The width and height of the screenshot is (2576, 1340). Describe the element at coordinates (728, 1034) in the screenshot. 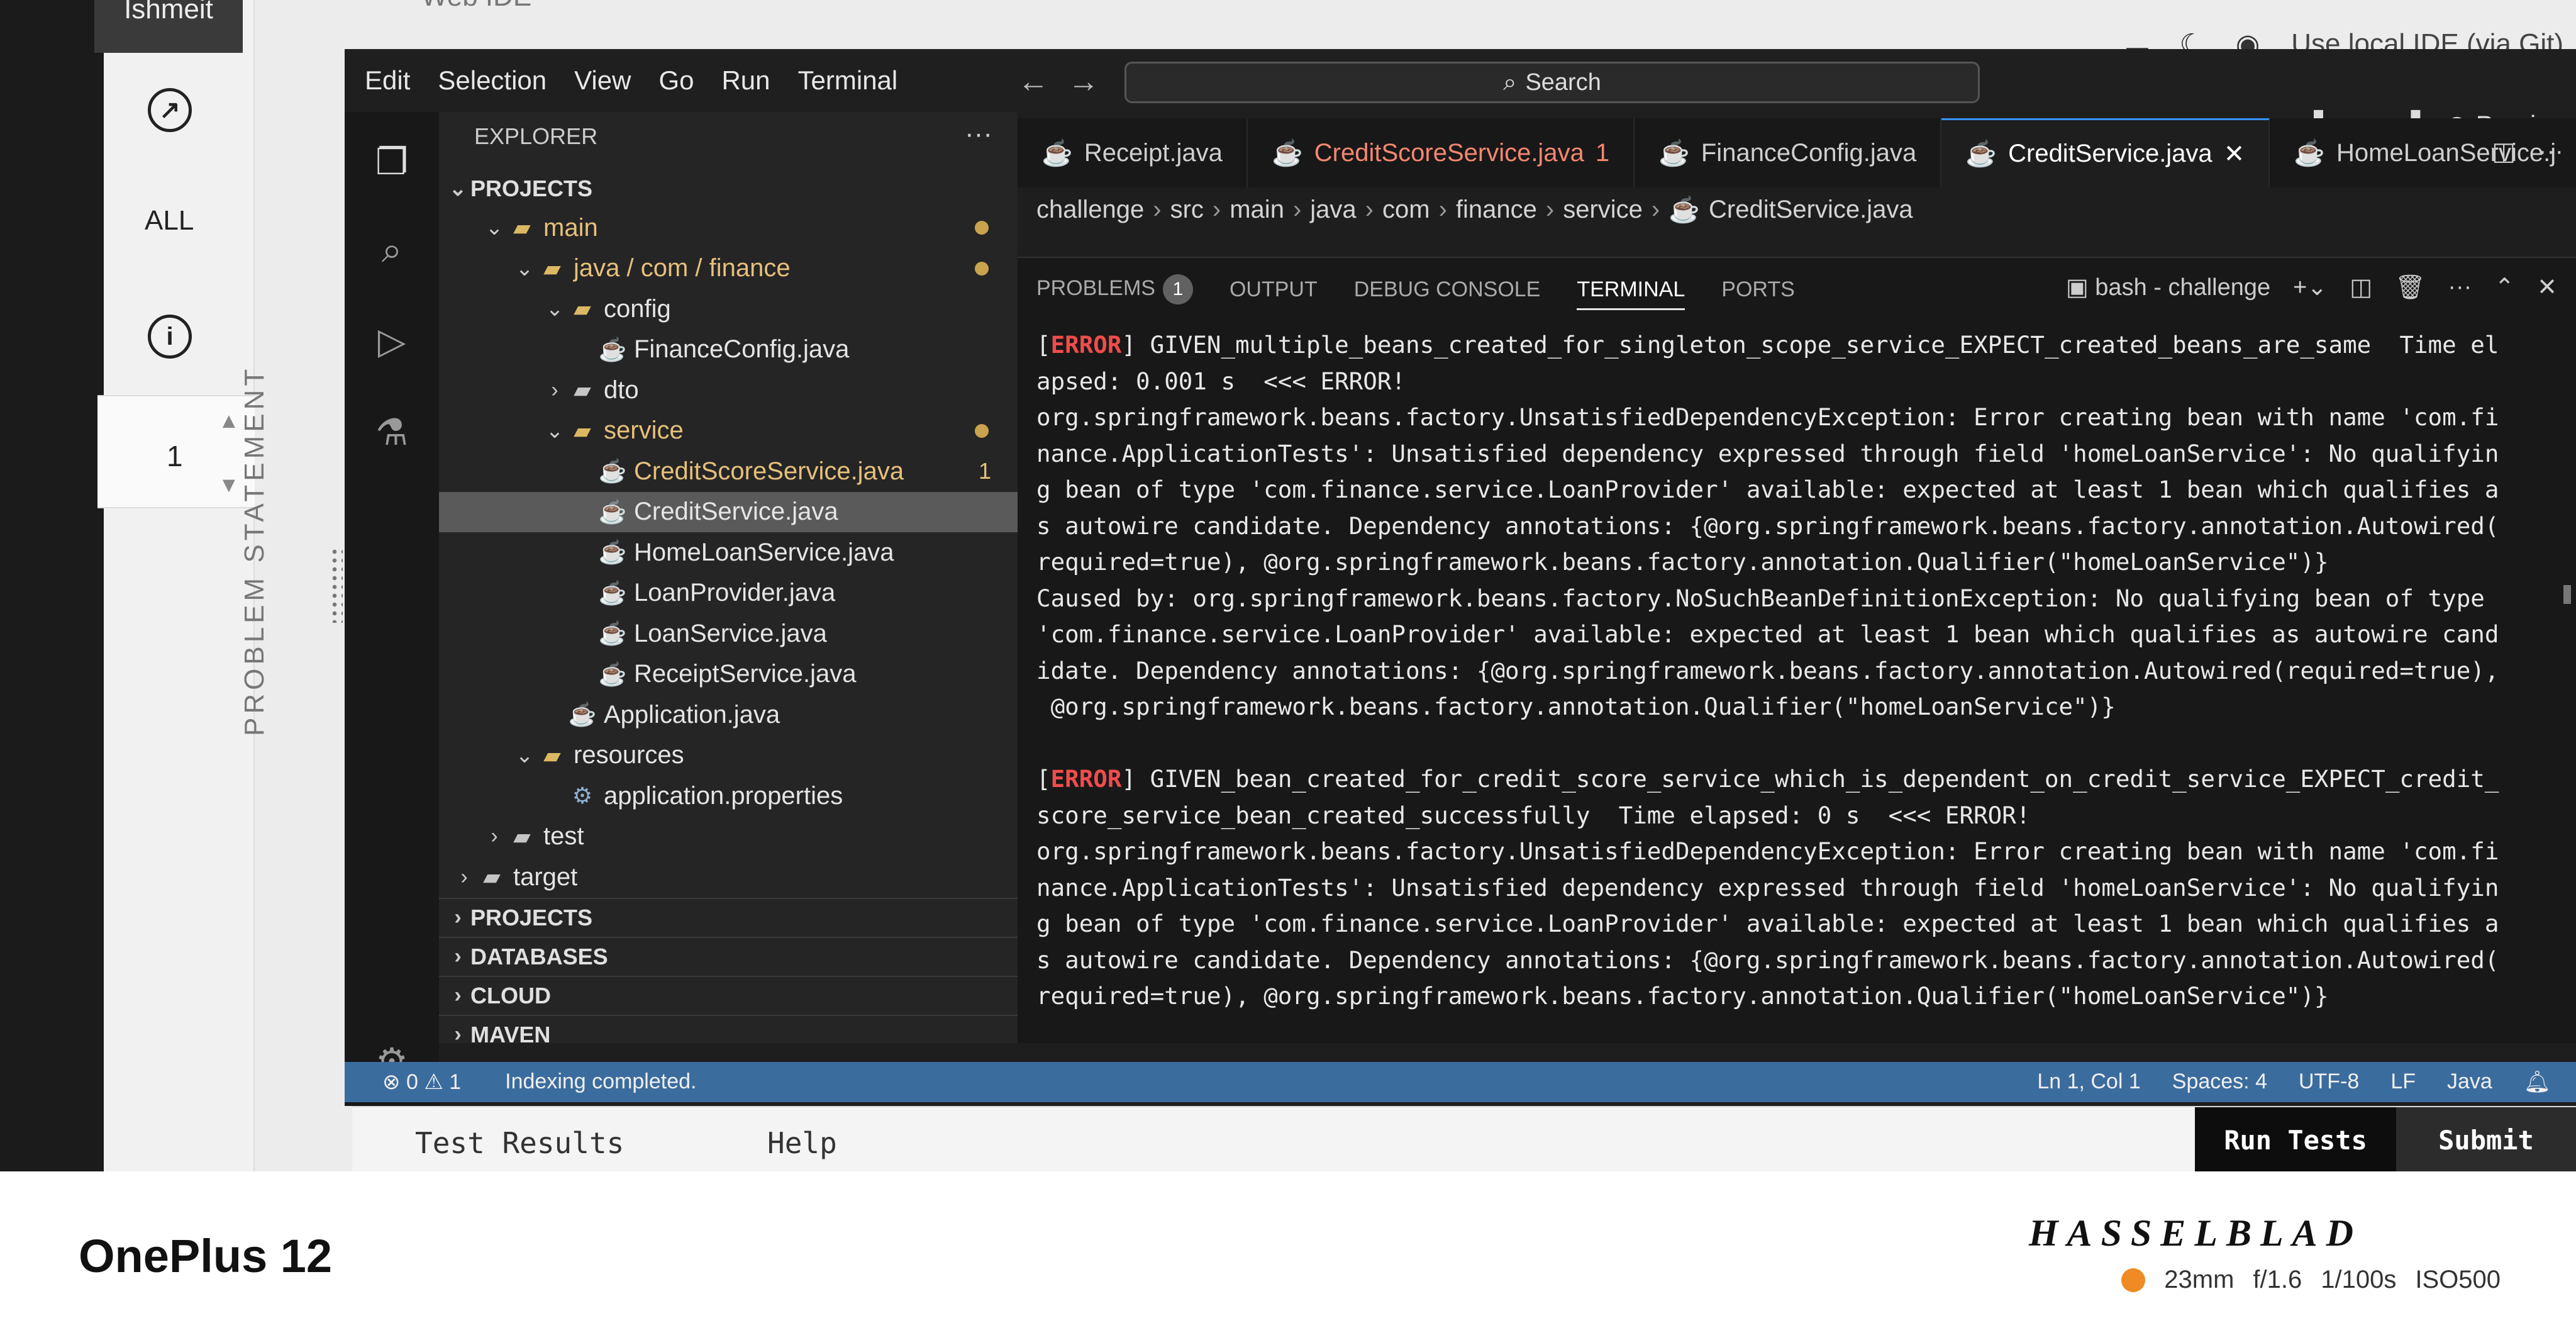

I see `section-maven: › MAVEN` at that location.